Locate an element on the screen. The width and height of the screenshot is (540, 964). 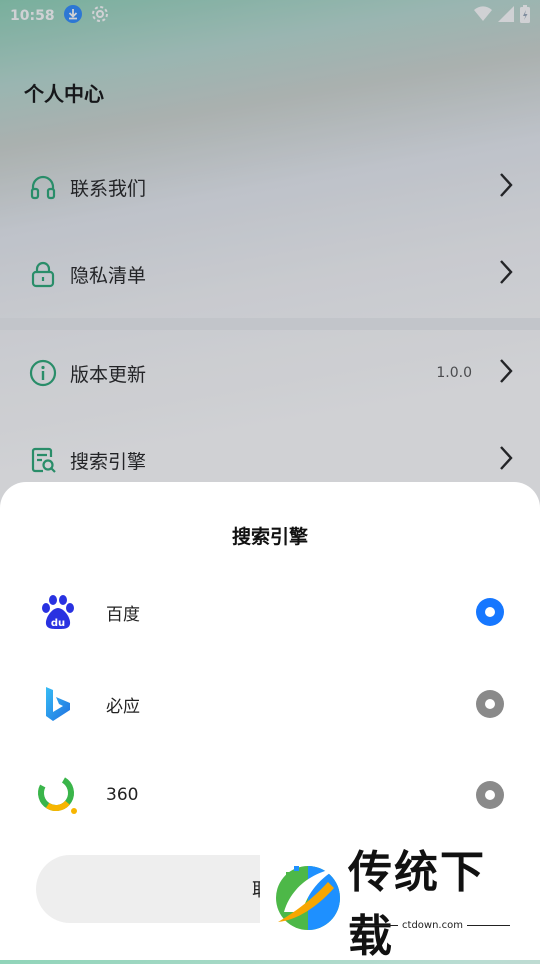
sheet-title: 搜索引擎 is located at coordinates (269, 537).